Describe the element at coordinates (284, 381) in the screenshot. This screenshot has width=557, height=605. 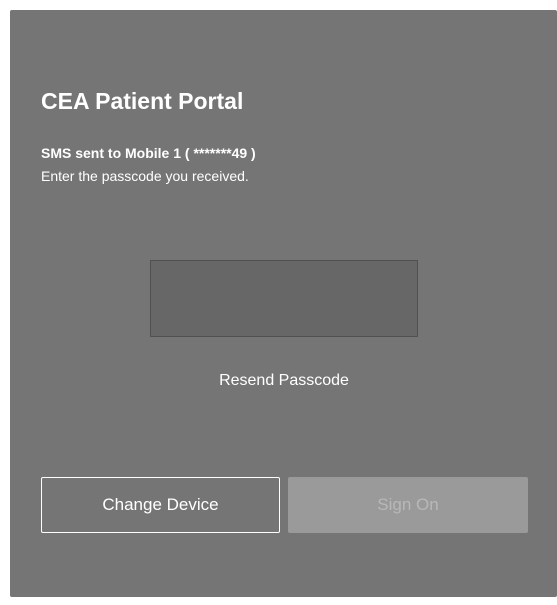
I see `resend-passcode-link: Resend Passcode` at that location.